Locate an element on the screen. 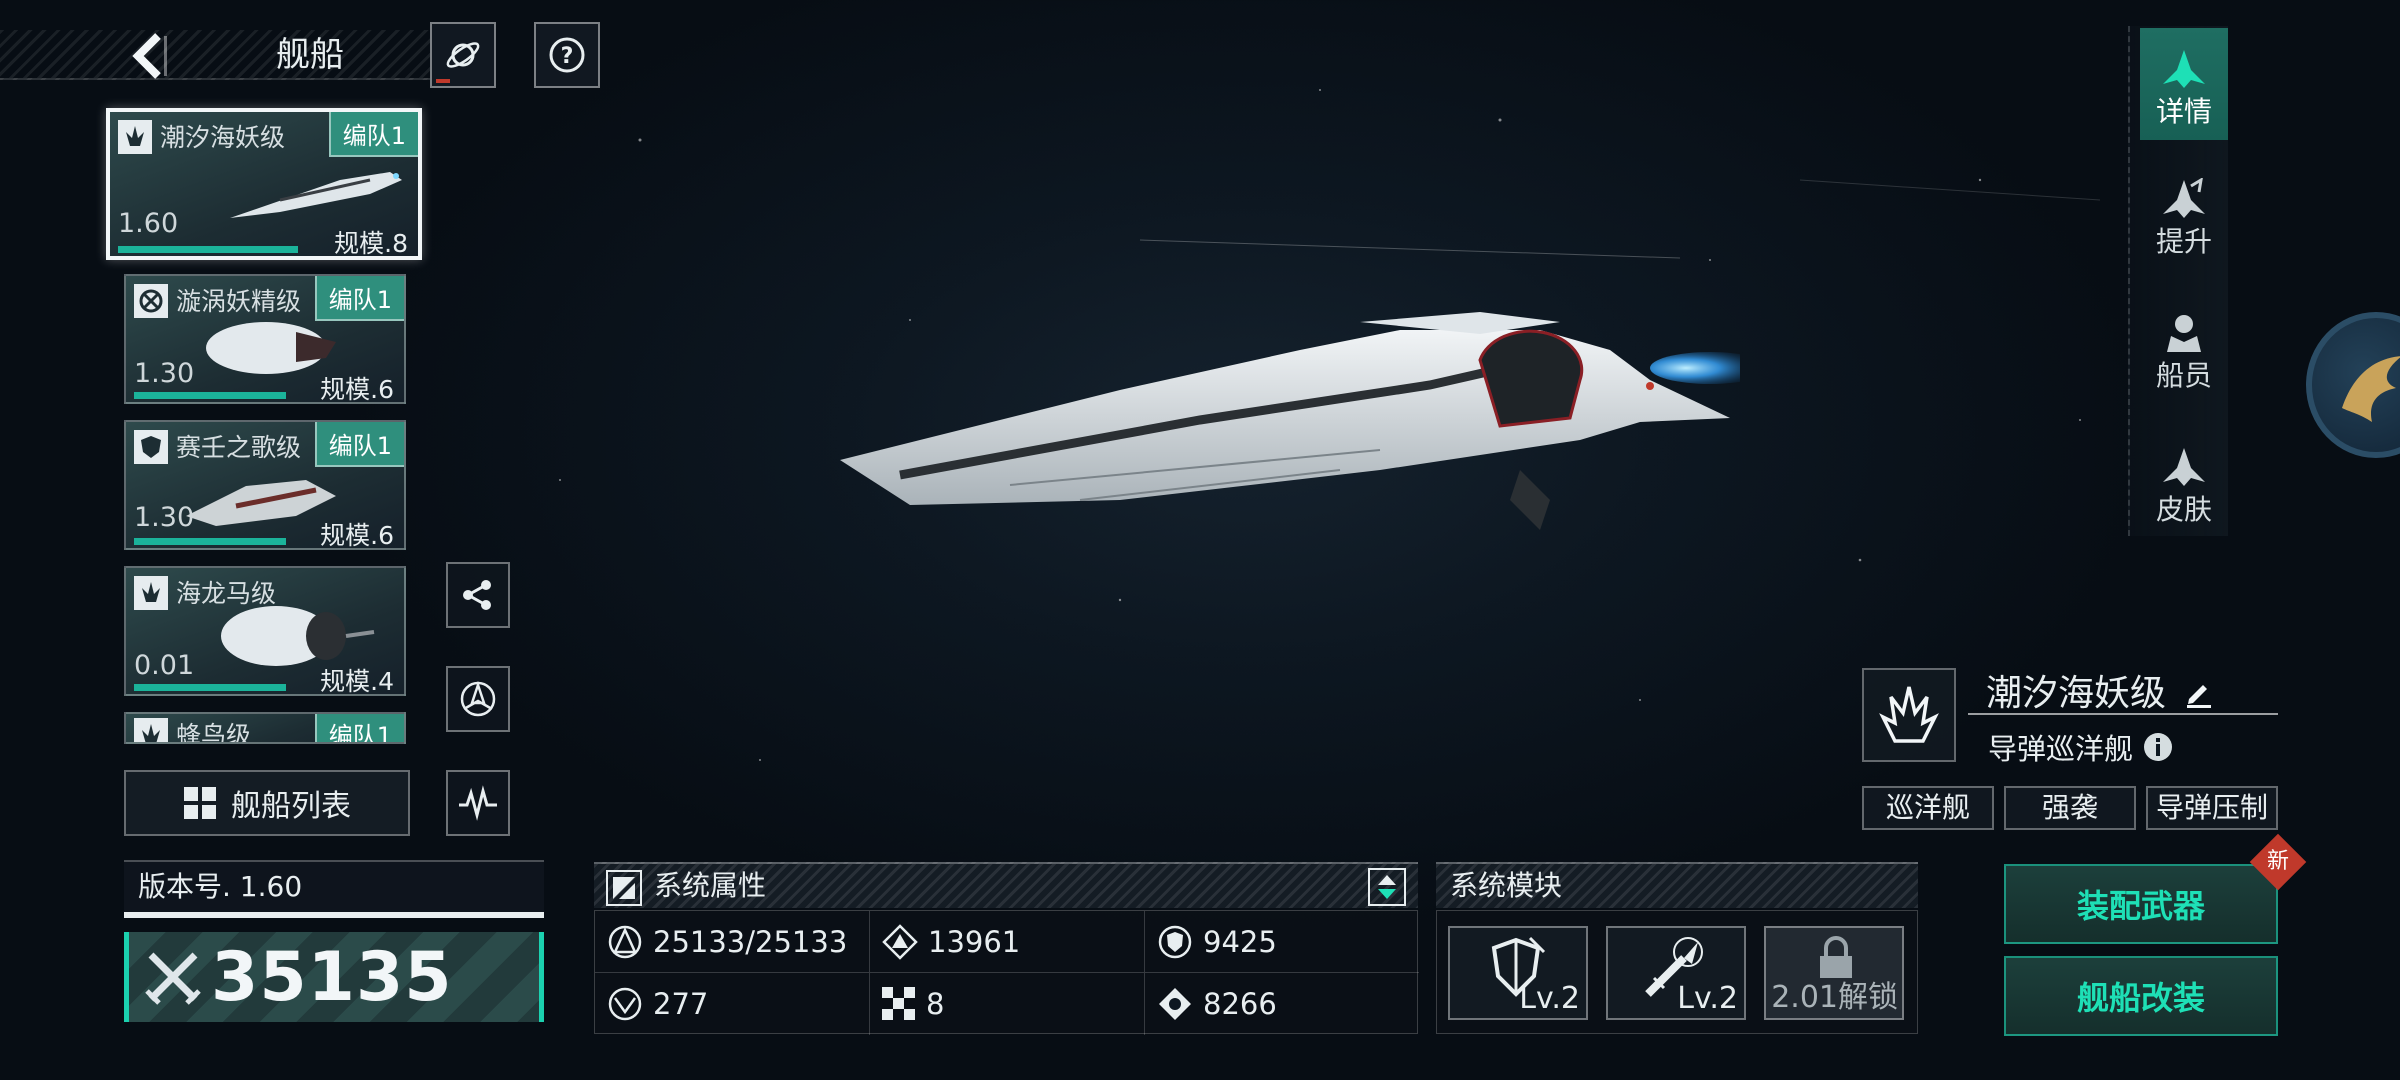 The height and width of the screenshot is (1080, 2400). back-button is located at coordinates (150, 56).